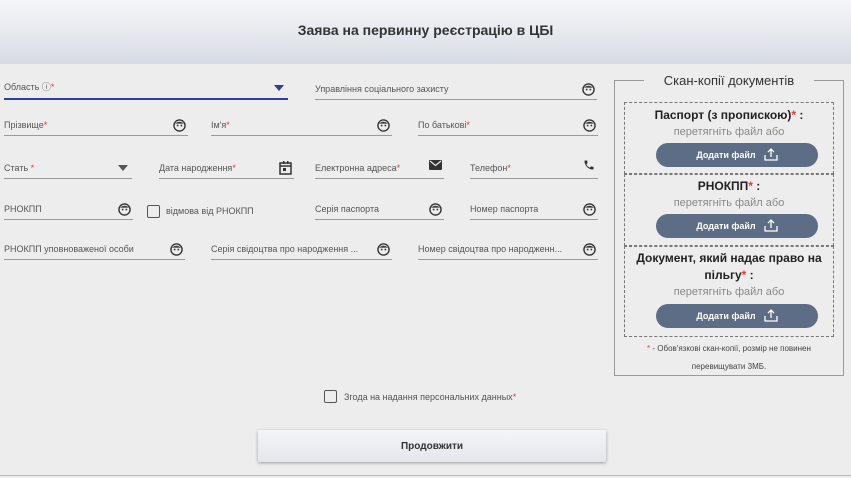 The image size is (851, 478). I want to click on birthdate-field: Дата народження*, so click(226, 168).